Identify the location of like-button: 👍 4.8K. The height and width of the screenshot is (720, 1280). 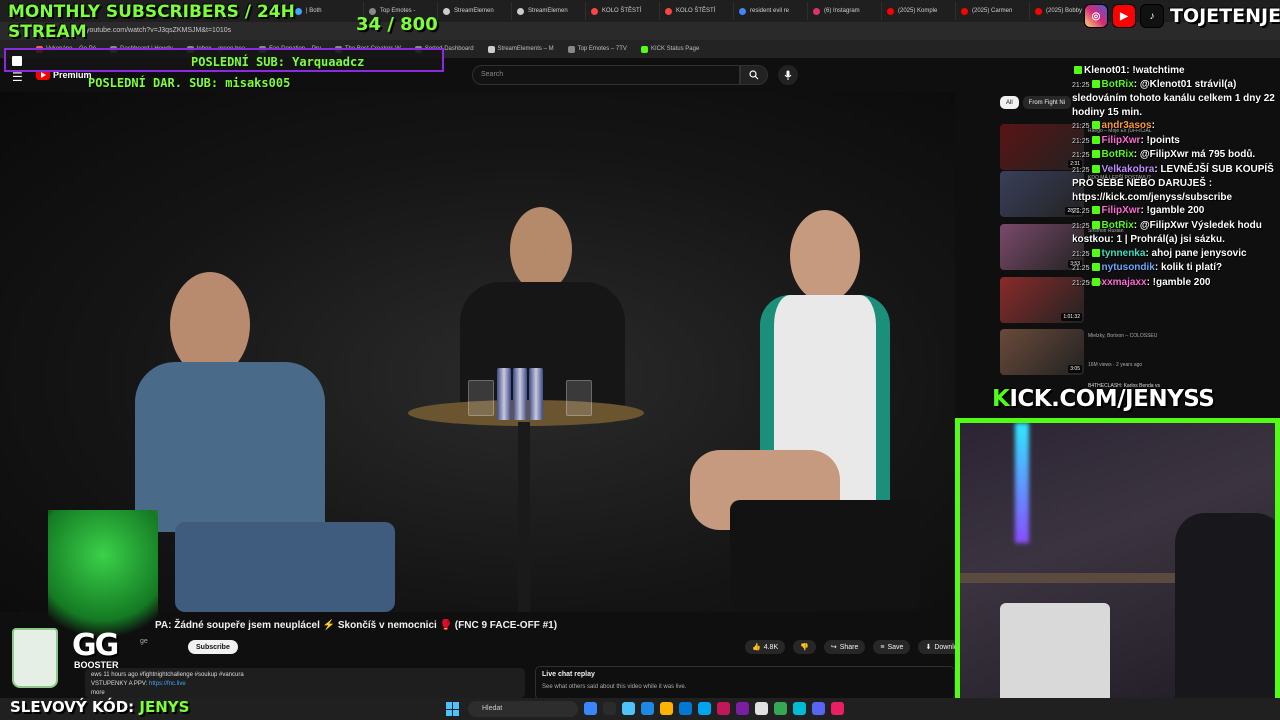
(765, 647).